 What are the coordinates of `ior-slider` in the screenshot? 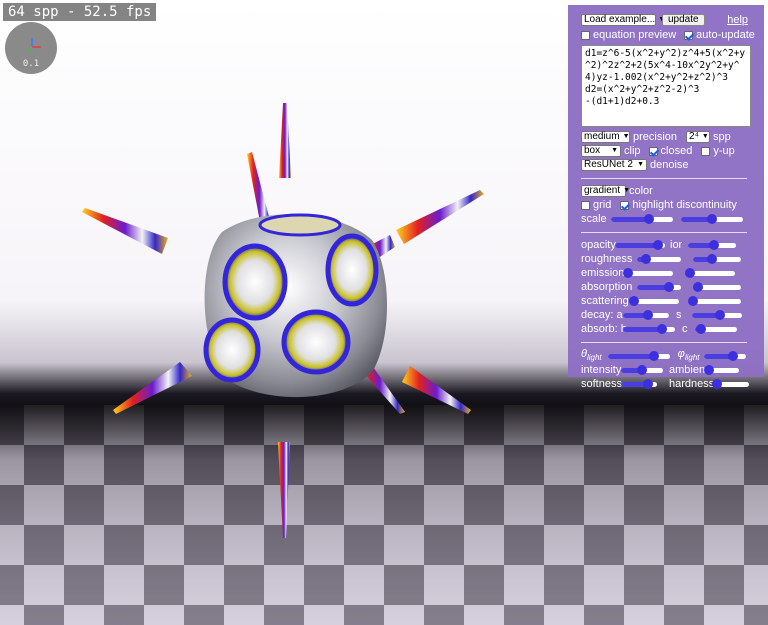 It's located at (712, 245).